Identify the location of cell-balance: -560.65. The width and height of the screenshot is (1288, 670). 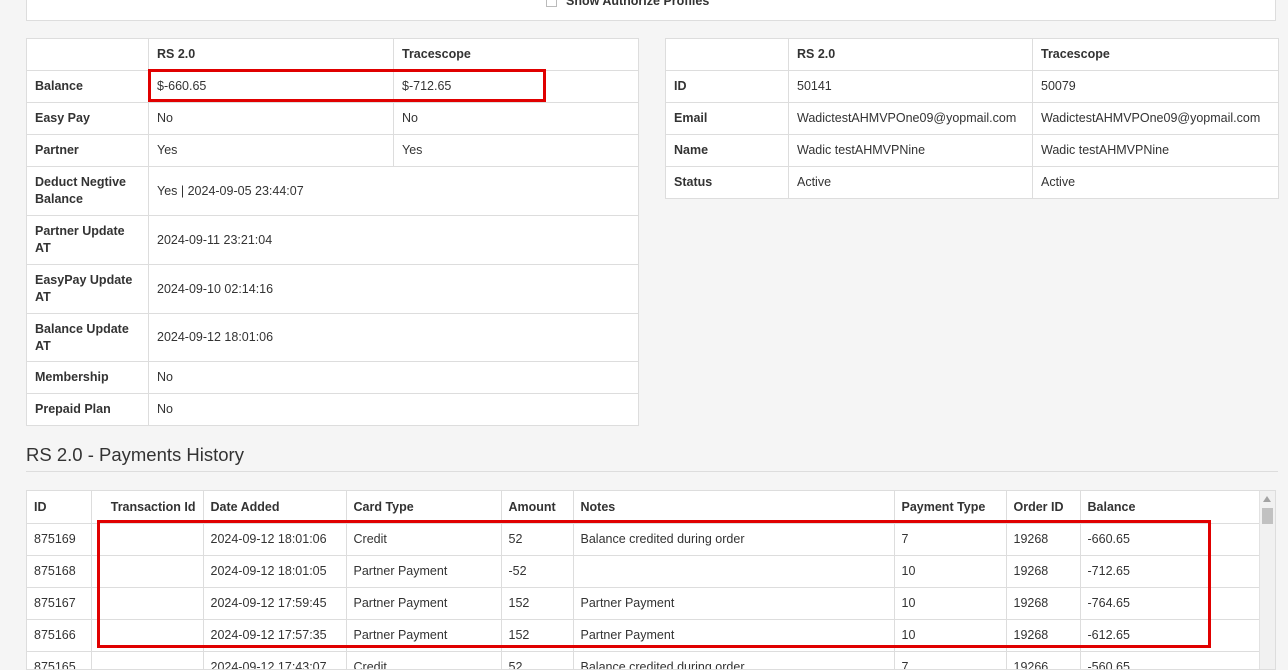
(1170, 659).